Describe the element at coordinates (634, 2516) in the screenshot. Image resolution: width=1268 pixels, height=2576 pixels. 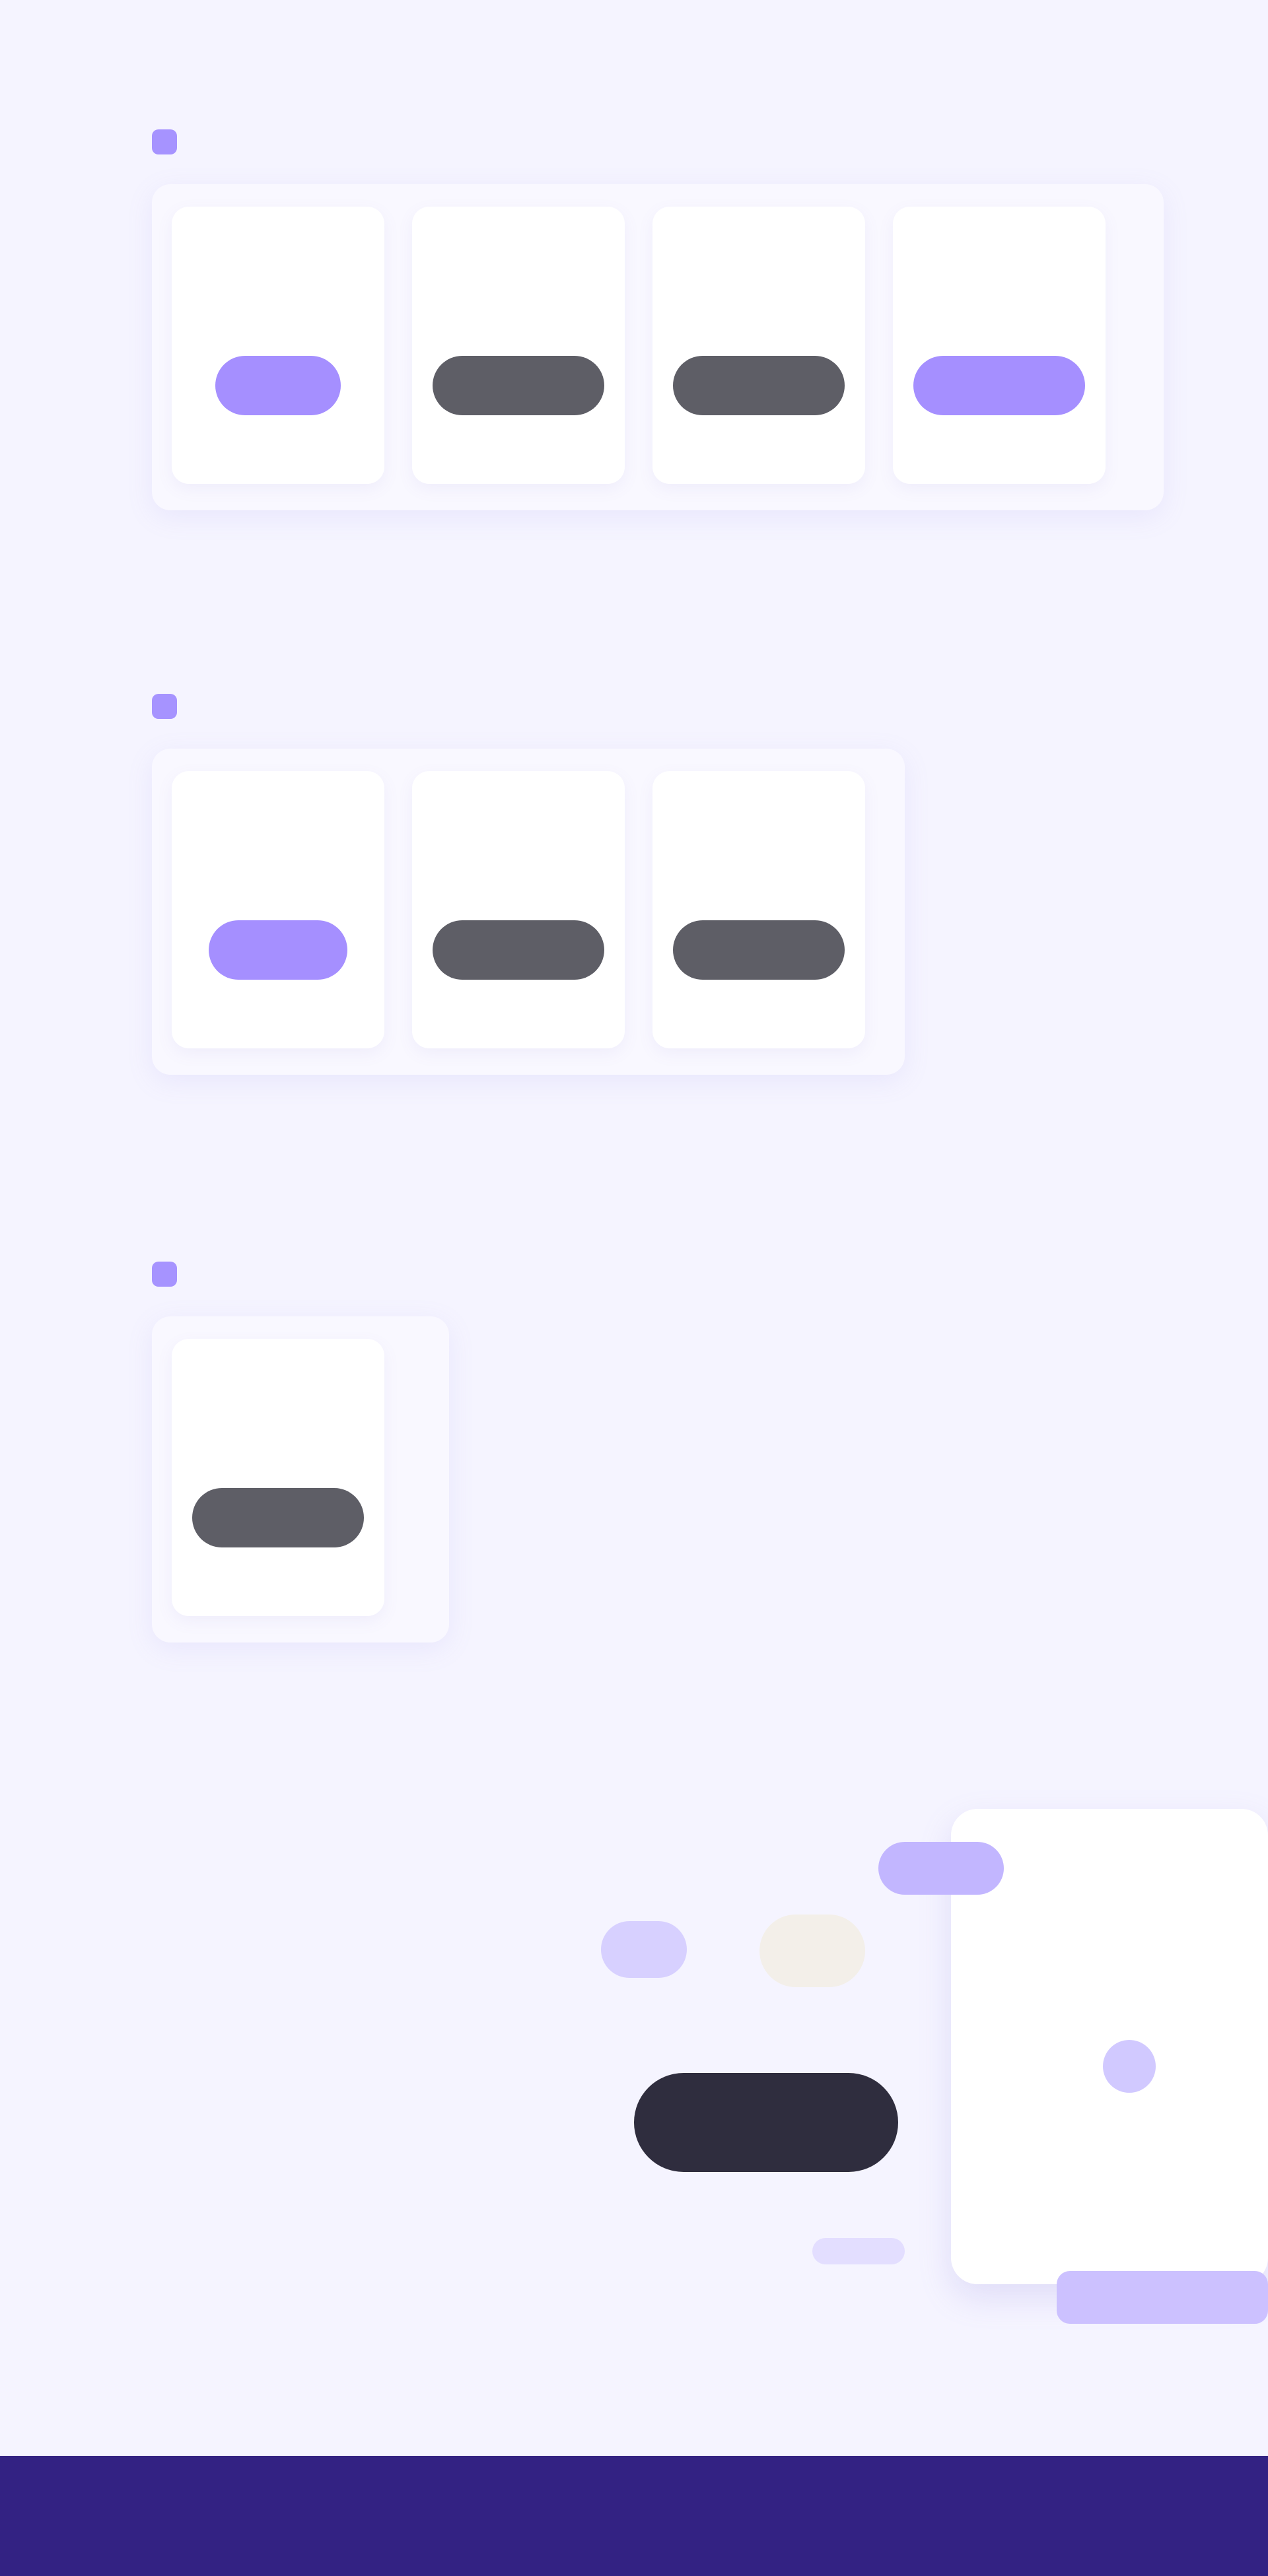
I see `footer` at that location.